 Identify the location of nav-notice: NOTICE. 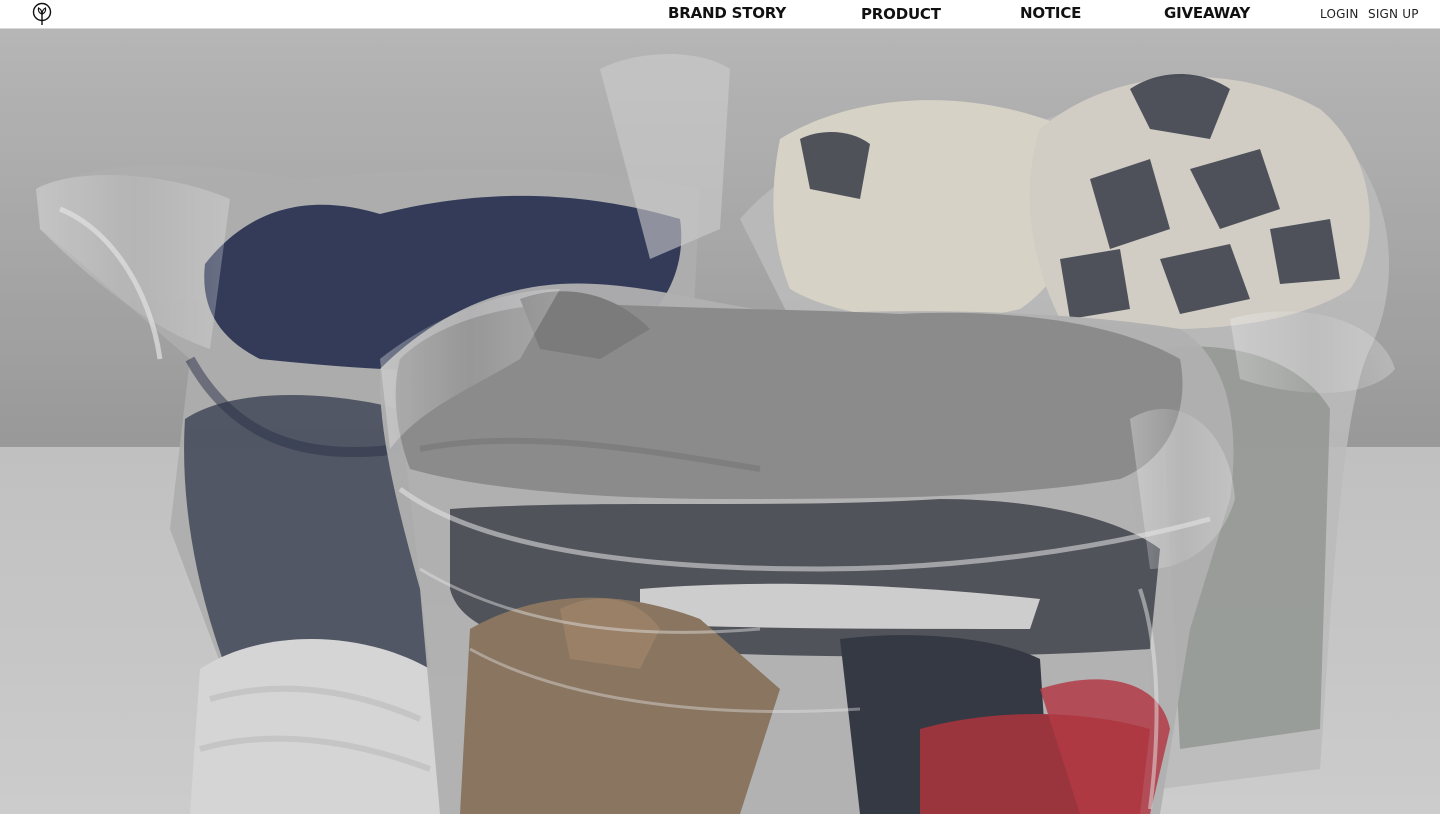
(1050, 13).